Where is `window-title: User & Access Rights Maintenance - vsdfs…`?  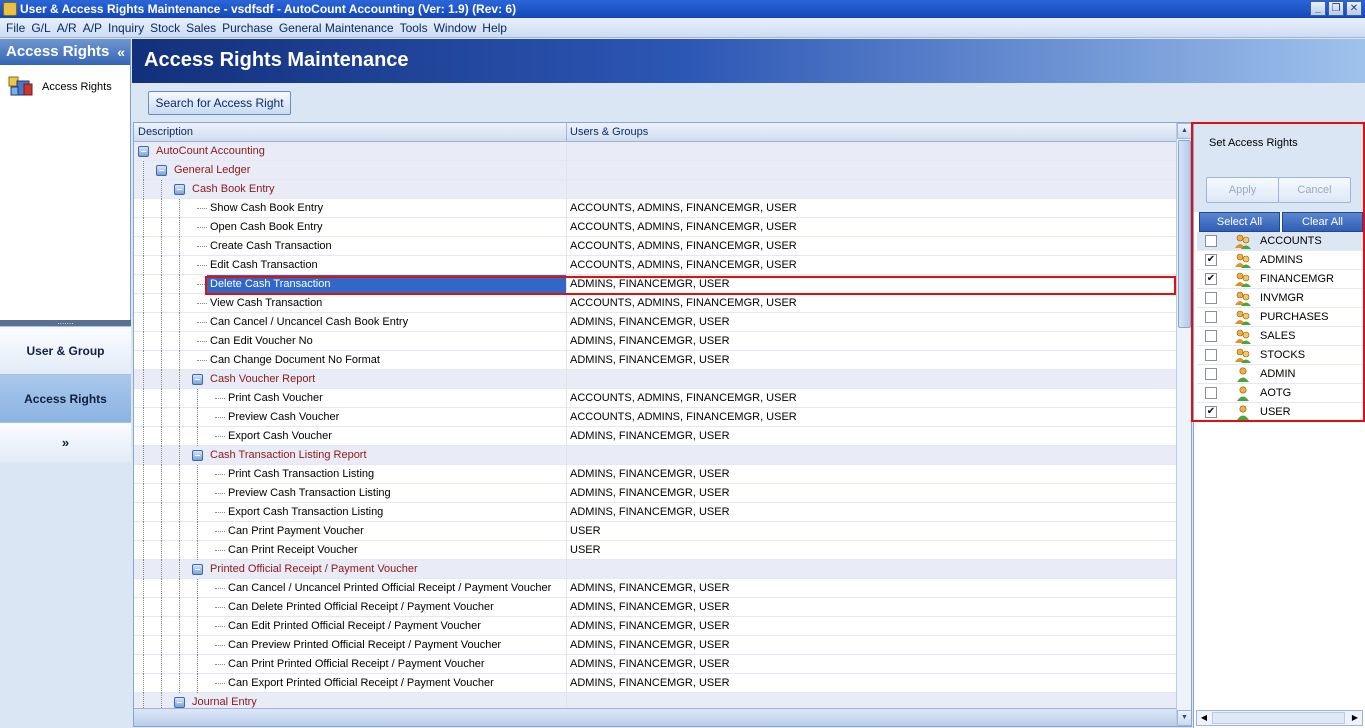
window-title: User & Access Rights Maintenance - vsdfs… is located at coordinates (268, 9).